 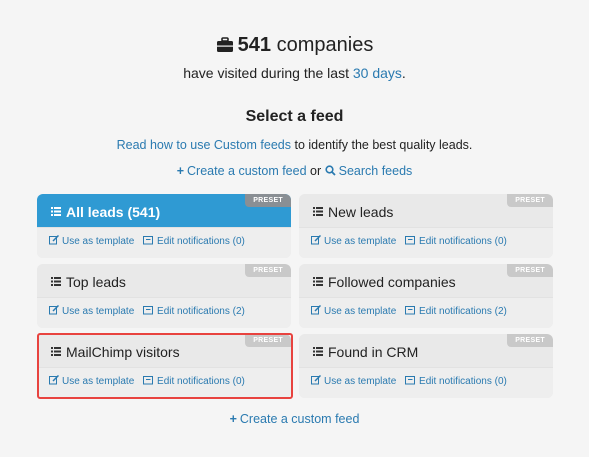 What do you see at coordinates (254, 45) in the screenshot?
I see `company-count: 541` at bounding box center [254, 45].